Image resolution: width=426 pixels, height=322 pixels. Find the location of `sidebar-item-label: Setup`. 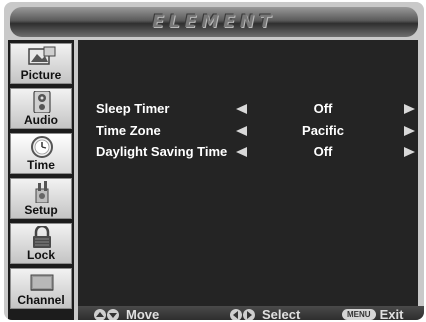

sidebar-item-label: Setup is located at coordinates (41, 210).